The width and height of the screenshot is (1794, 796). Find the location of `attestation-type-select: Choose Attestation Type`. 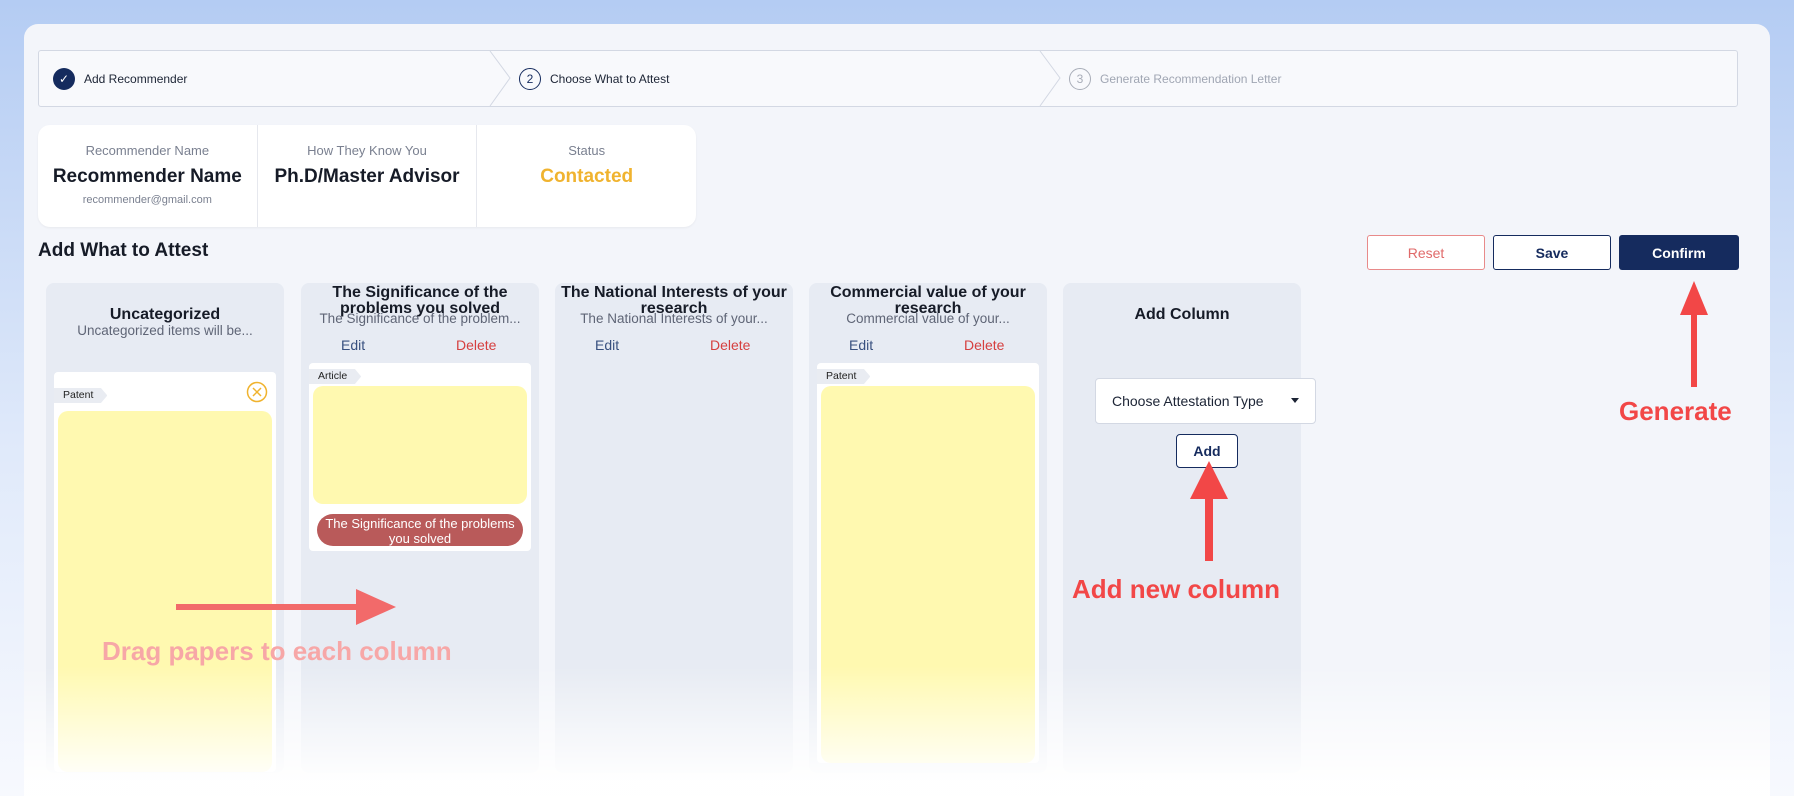

attestation-type-select: Choose Attestation Type is located at coordinates (1205, 401).